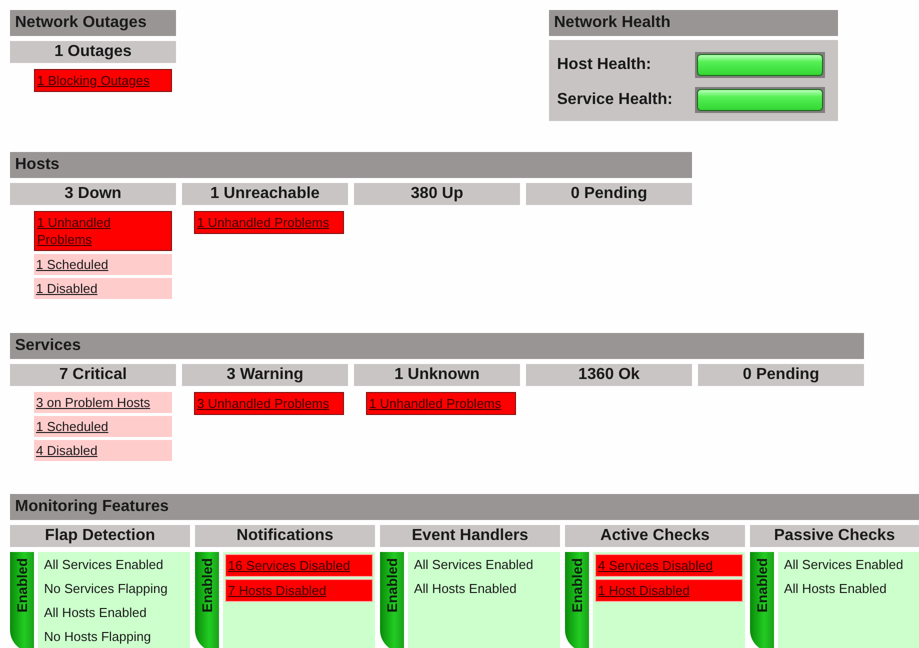 Image resolution: width=919 pixels, height=648 pixels. Describe the element at coordinates (93, 52) in the screenshot. I see `column-header: 1 Outages` at that location.